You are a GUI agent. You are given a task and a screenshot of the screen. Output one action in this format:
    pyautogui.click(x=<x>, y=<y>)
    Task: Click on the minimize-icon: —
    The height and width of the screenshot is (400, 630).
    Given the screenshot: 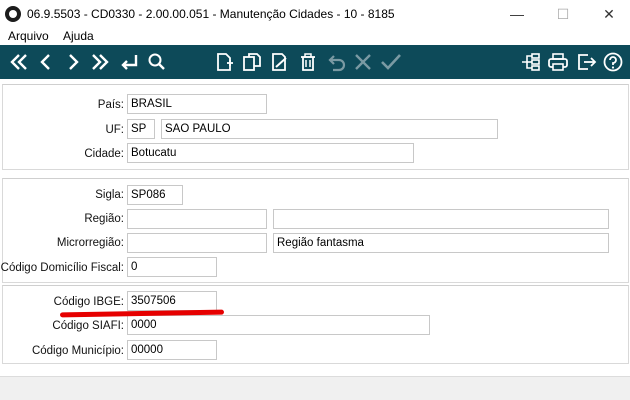 What is the action you would take?
    pyautogui.click(x=517, y=14)
    